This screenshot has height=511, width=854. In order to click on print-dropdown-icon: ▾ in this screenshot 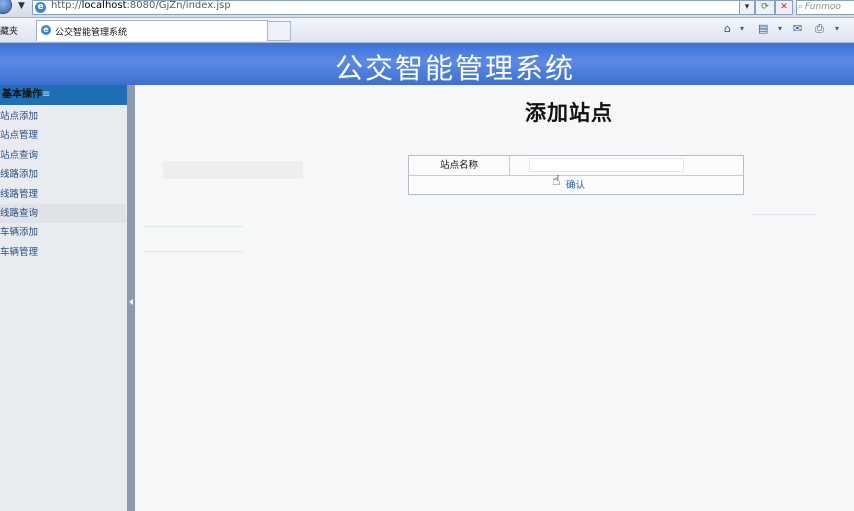, I will do `click(837, 28)`.